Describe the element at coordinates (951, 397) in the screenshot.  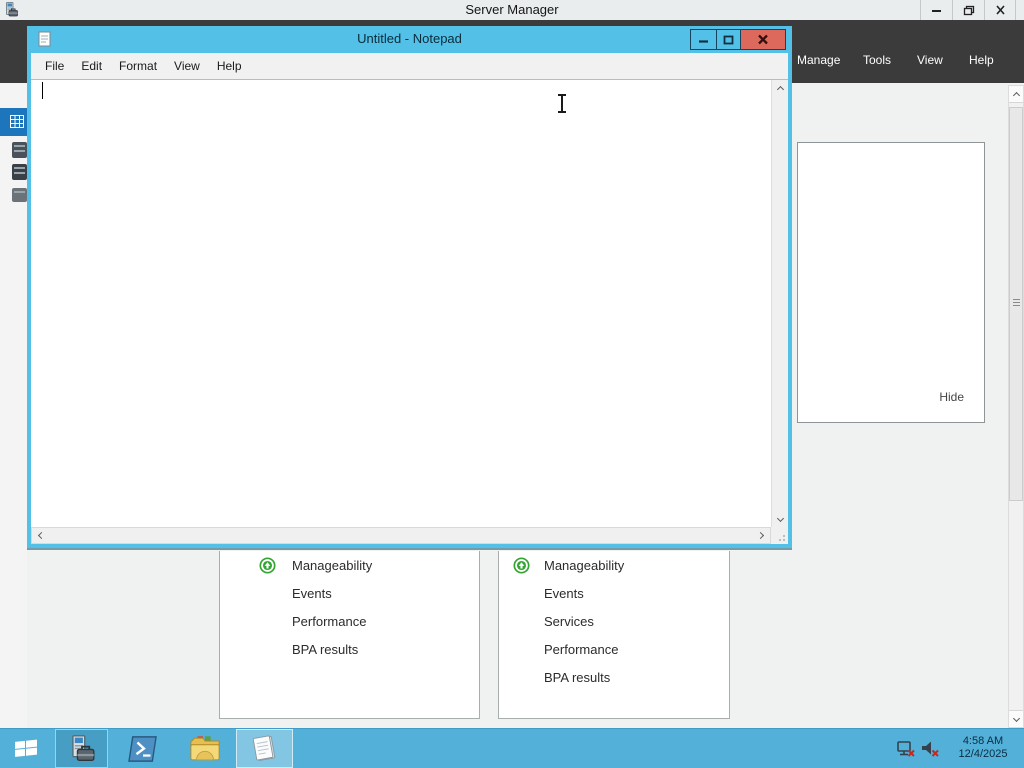
I see `hide-link: Hide` at that location.